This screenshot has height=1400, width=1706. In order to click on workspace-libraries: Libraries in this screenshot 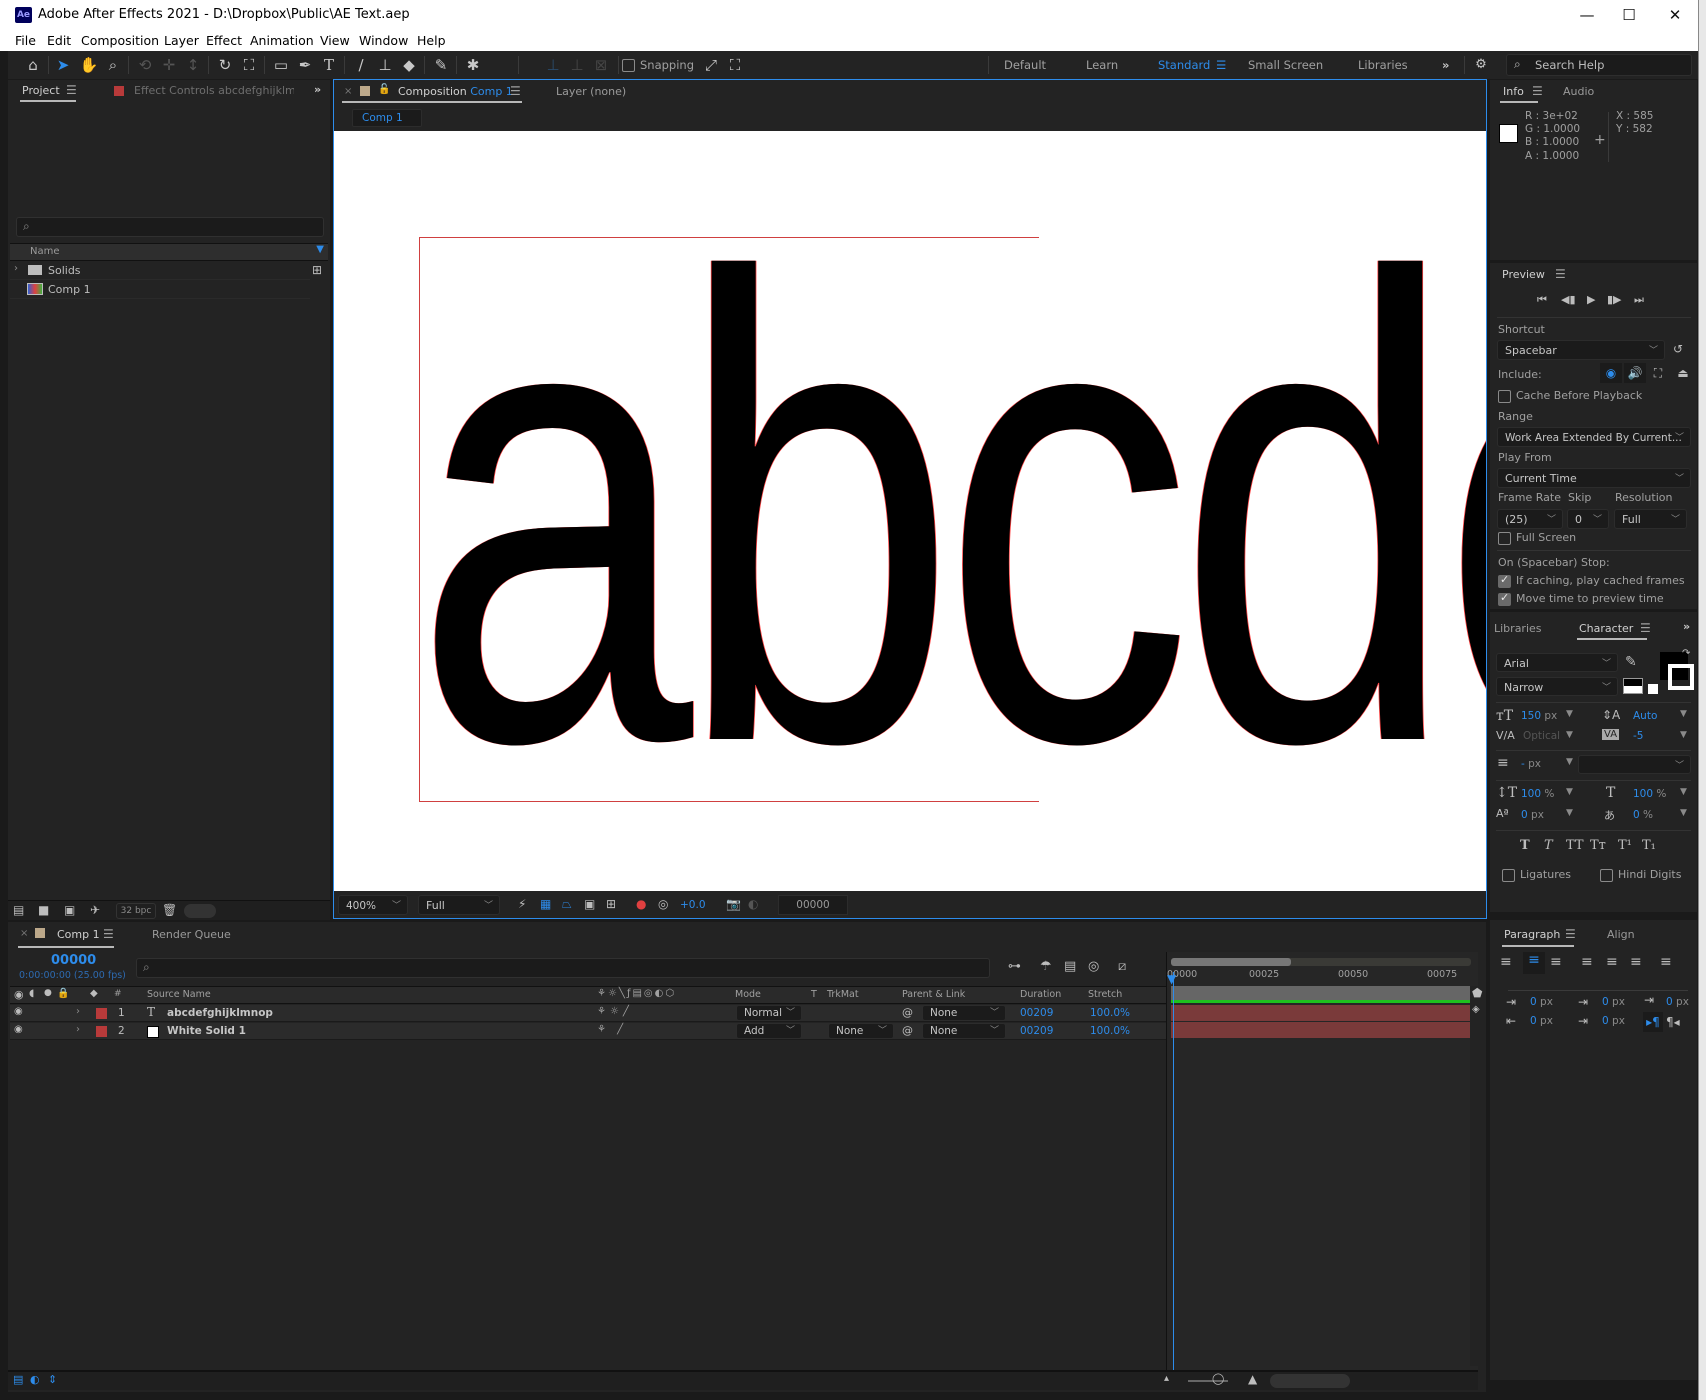, I will do `click(1383, 65)`.